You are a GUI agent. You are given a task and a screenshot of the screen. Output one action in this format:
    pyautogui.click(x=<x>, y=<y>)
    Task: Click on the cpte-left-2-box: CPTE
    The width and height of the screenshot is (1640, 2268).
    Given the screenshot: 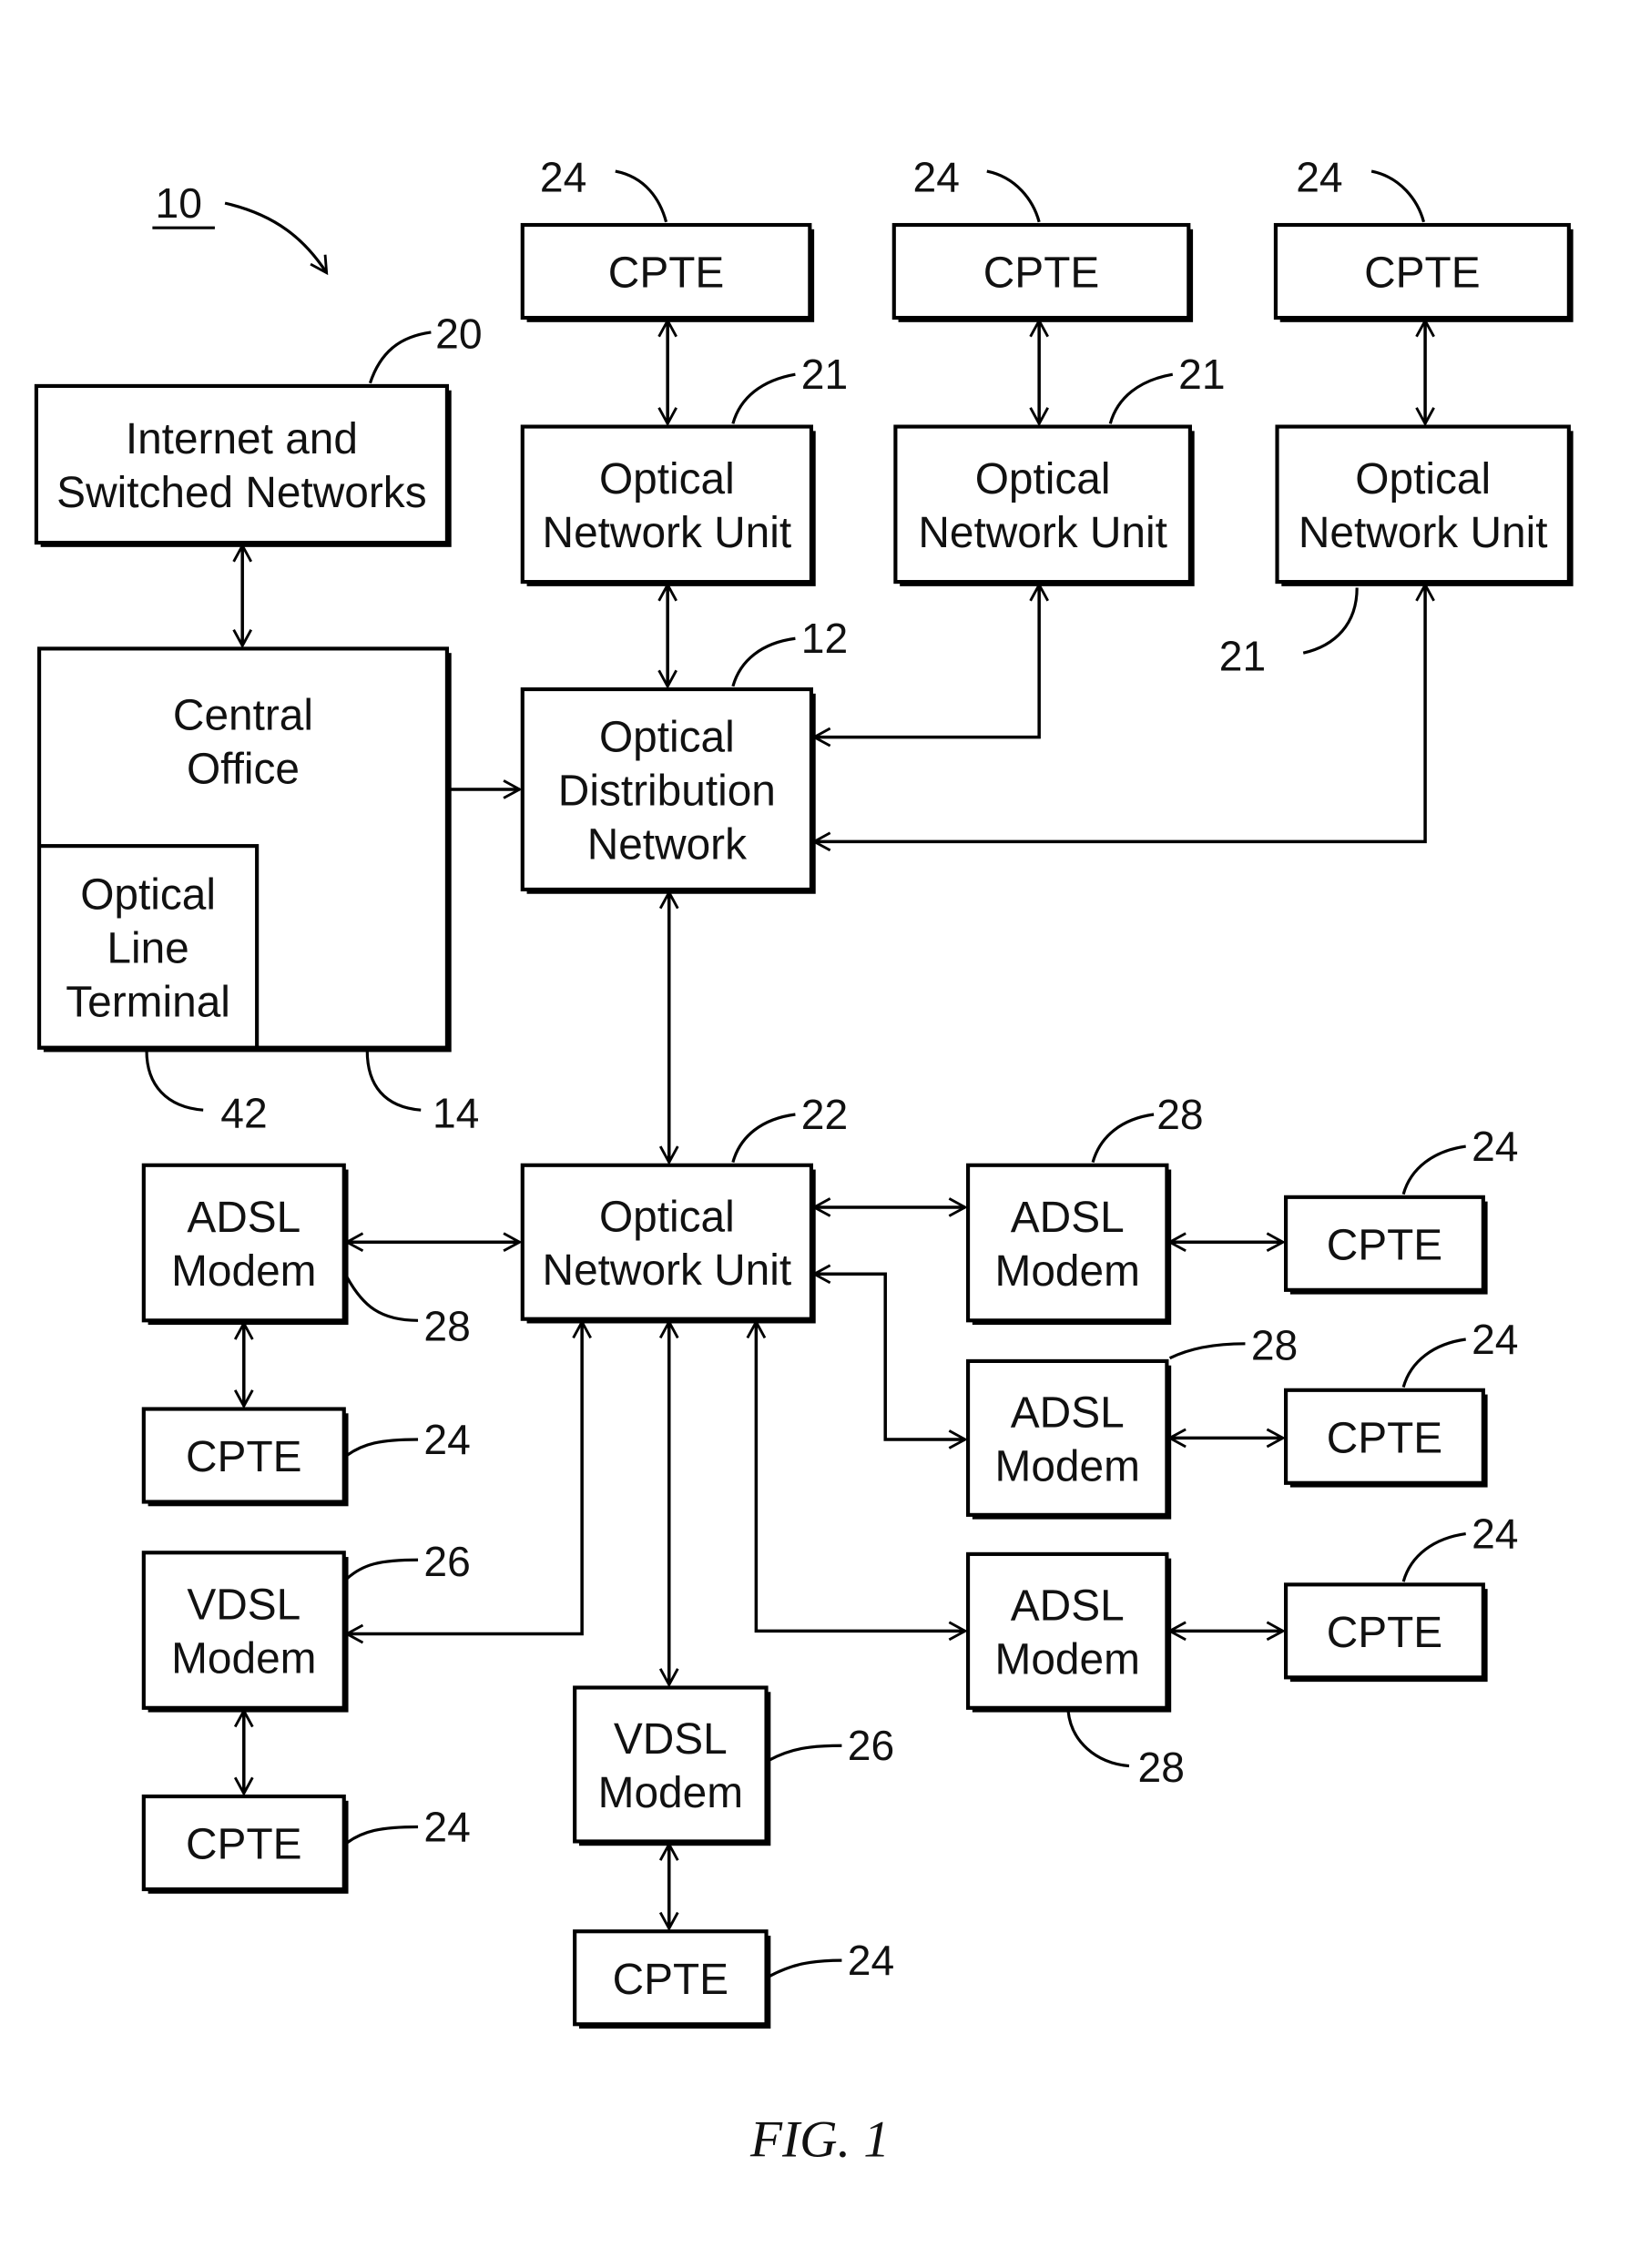 What is the action you would take?
    pyautogui.click(x=245, y=1844)
    